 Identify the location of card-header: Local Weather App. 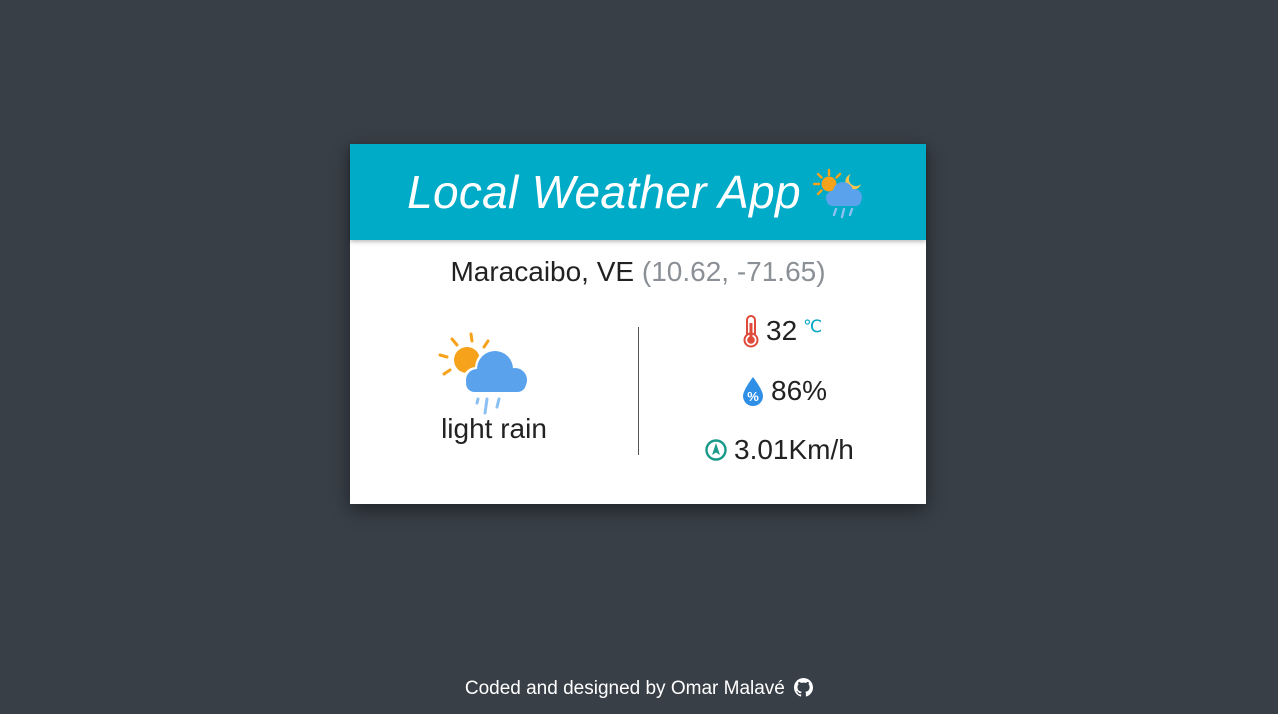
(638, 192).